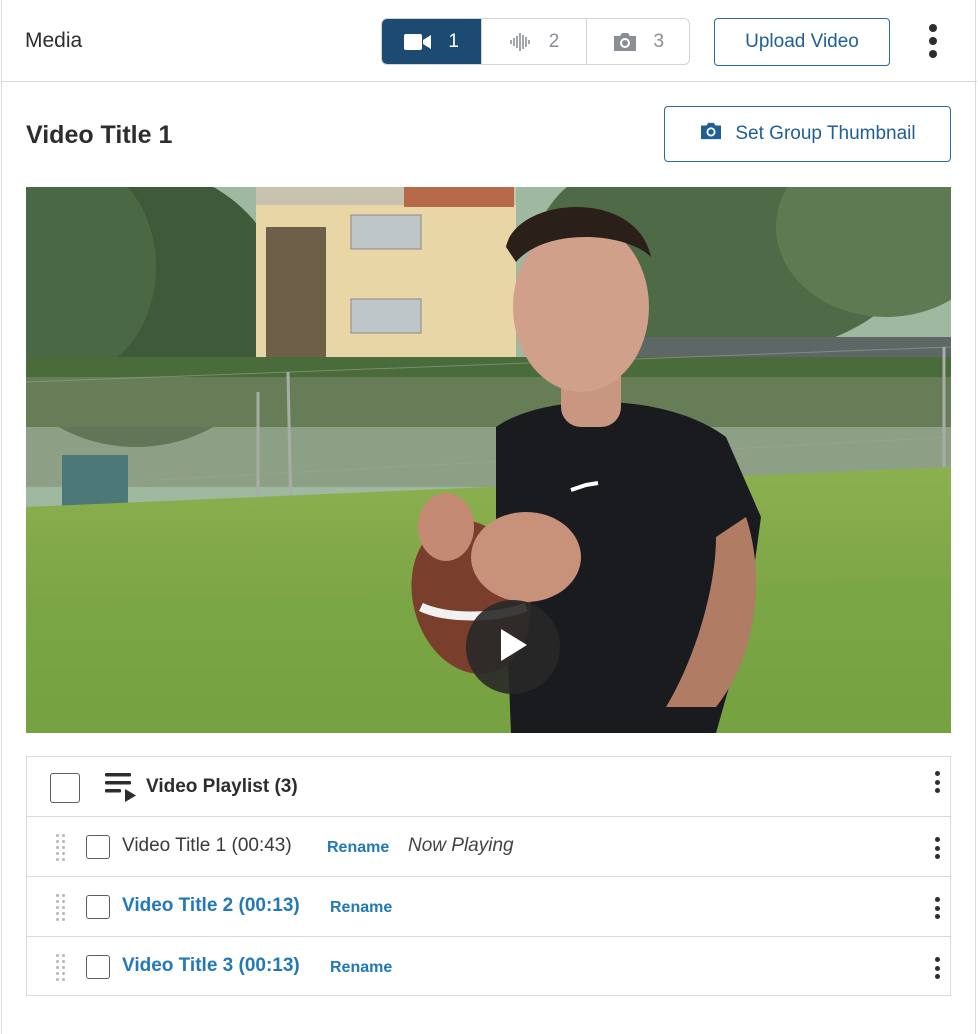 Image resolution: width=978 pixels, height=1034 pixels. Describe the element at coordinates (521, 42) in the screenshot. I see `audio-wave-icon` at that location.